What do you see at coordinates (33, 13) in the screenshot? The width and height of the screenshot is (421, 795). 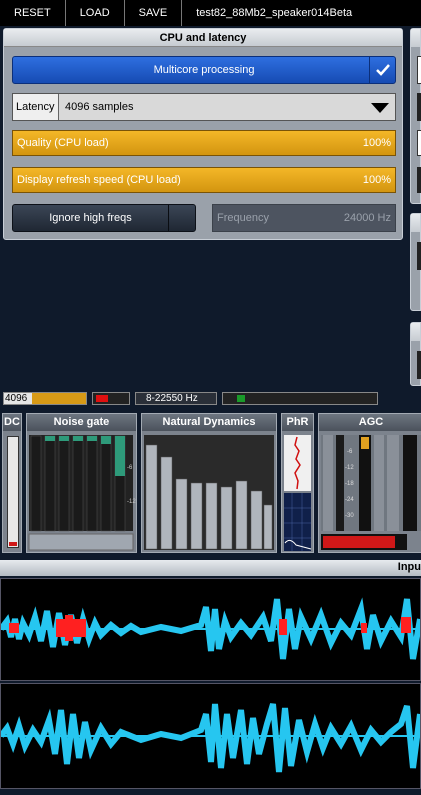 I see `reset-button: RESET` at bounding box center [33, 13].